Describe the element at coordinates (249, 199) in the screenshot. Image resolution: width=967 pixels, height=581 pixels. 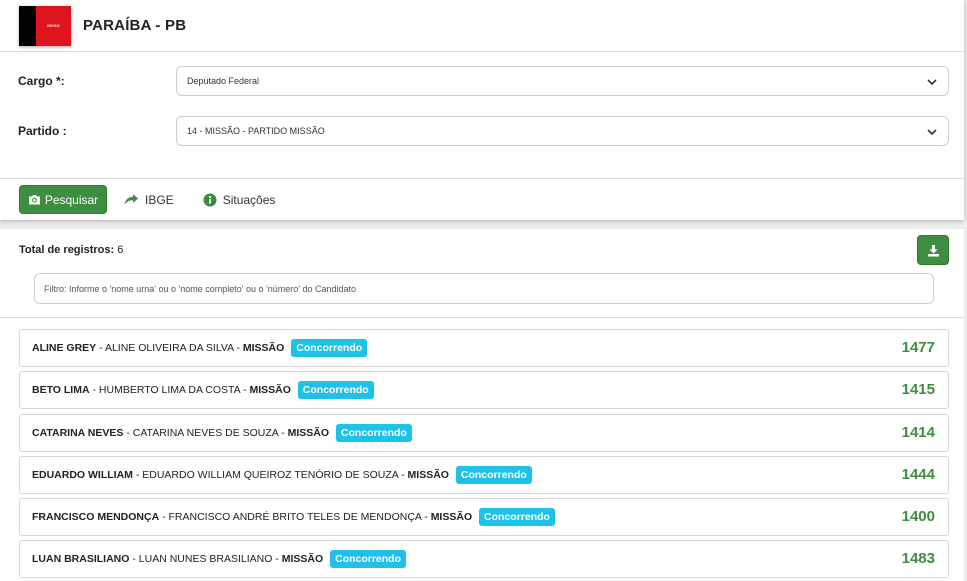
I see `situacoes-label: Situações` at that location.